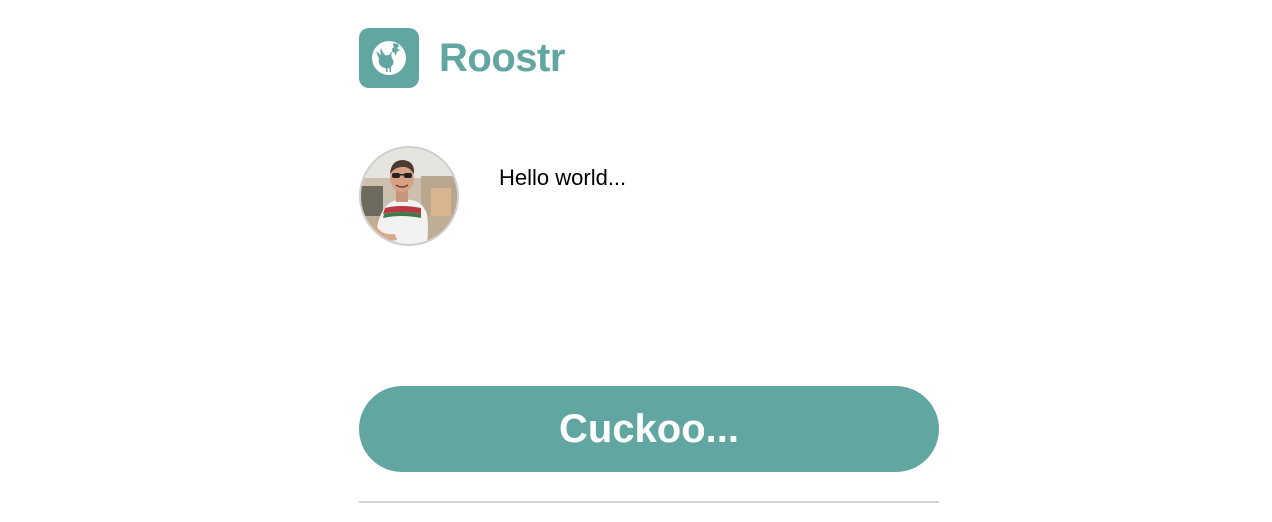 The height and width of the screenshot is (522, 1272). Describe the element at coordinates (502, 58) in the screenshot. I see `app-title: Roostr` at that location.